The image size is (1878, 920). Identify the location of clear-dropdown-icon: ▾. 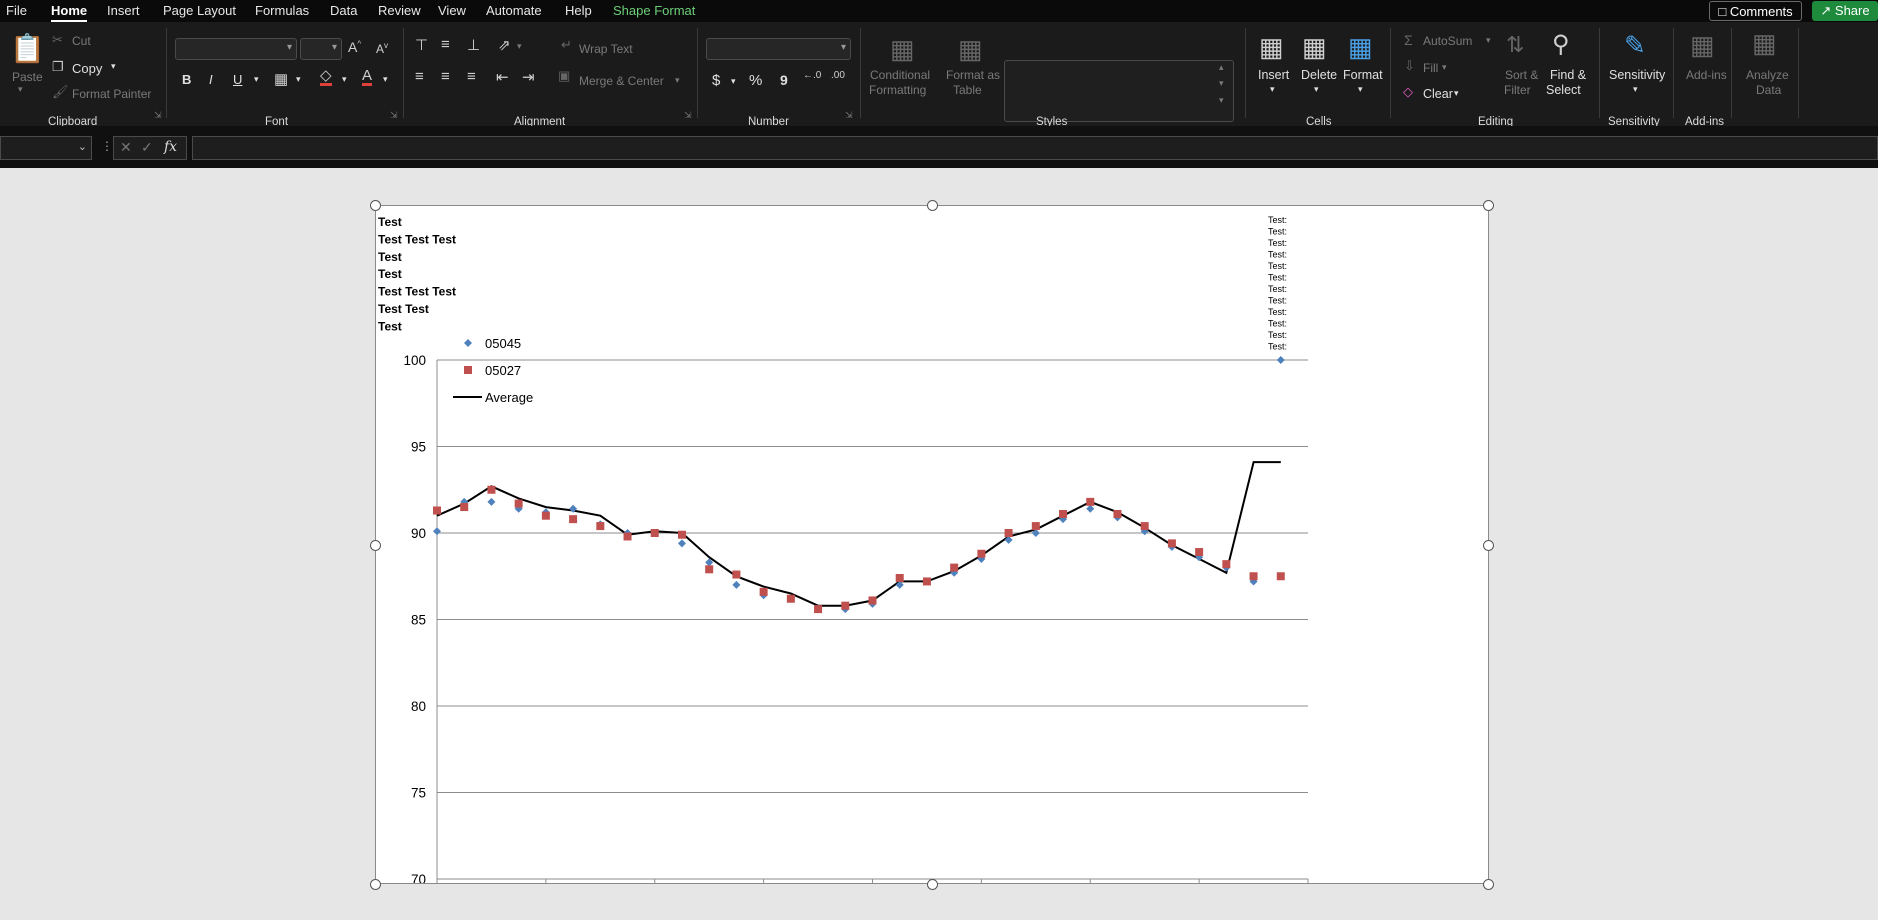
(1456, 93).